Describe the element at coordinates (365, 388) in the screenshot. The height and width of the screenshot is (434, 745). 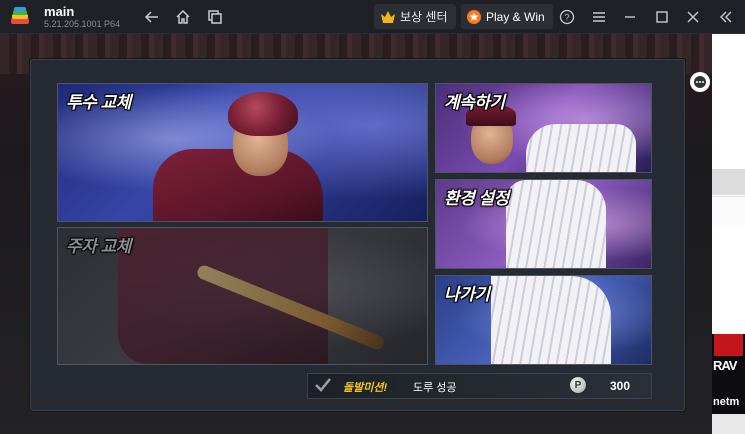
I see `mission-title: 돌발미션!` at that location.